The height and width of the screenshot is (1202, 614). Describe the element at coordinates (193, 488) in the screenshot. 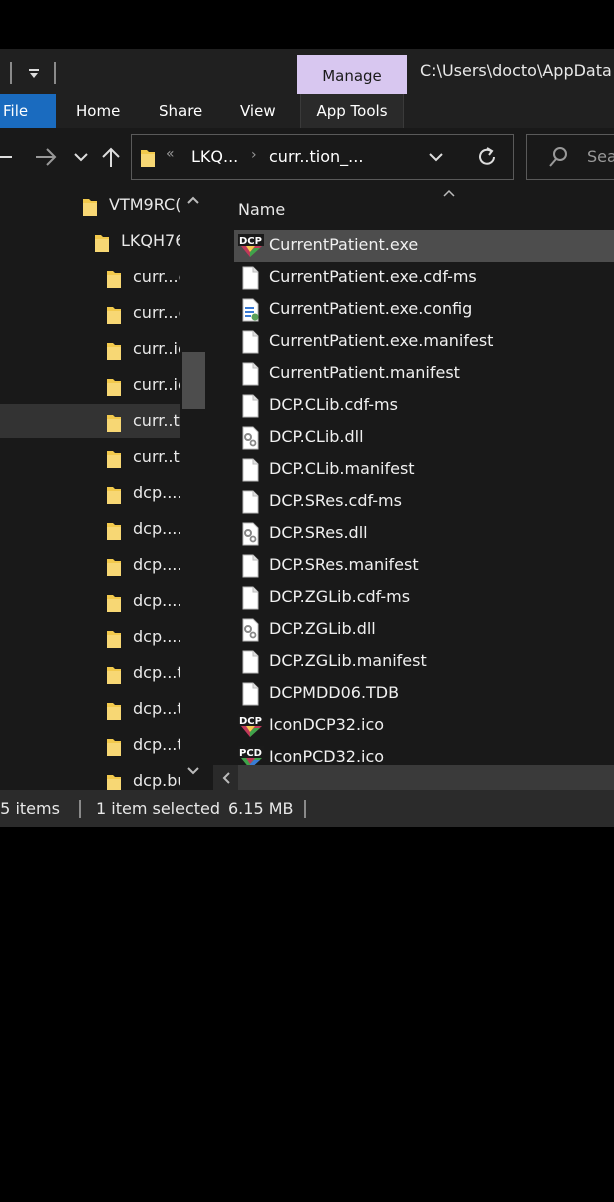

I see `nav-pane-scrollbar` at that location.